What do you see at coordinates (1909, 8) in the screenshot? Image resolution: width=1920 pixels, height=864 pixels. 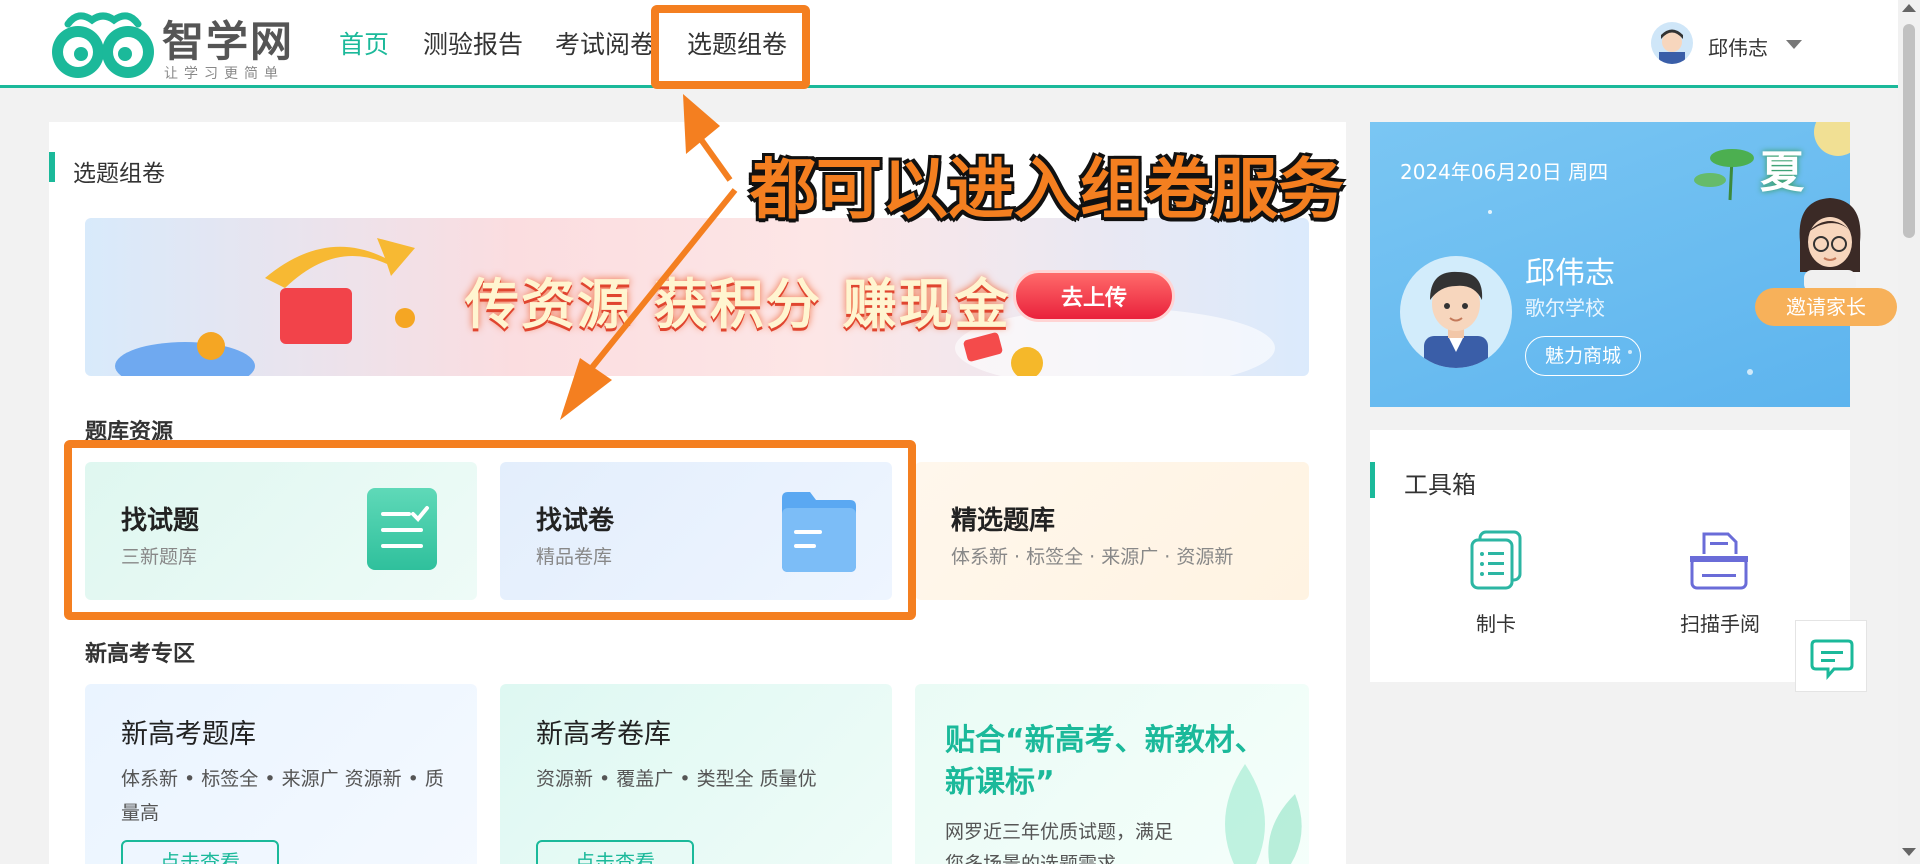 I see `scroll-up-arrow-icon` at bounding box center [1909, 8].